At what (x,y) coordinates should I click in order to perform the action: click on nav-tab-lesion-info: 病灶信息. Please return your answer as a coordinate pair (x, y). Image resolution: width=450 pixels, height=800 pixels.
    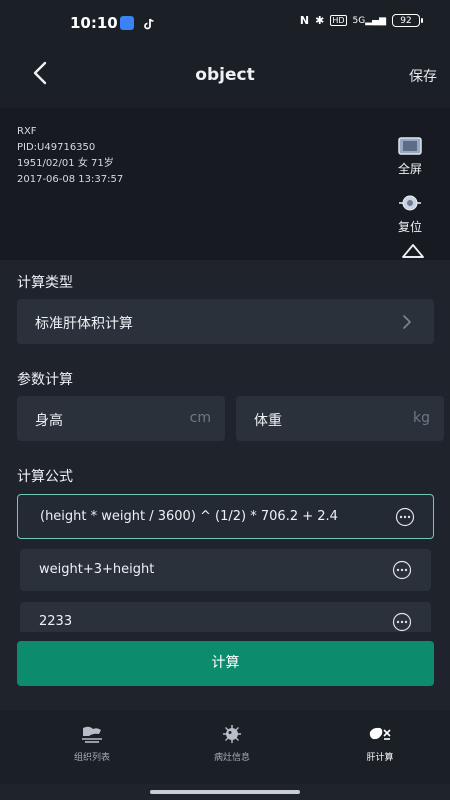
    Looking at the image, I should click on (232, 743).